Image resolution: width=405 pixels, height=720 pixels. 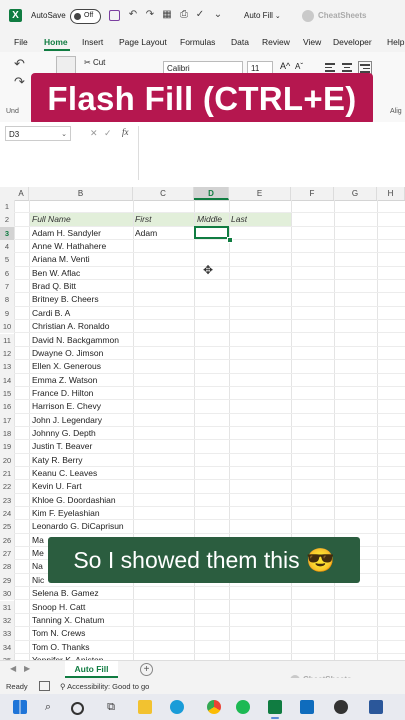 I want to click on row-header: 5, so click(x=7, y=260).